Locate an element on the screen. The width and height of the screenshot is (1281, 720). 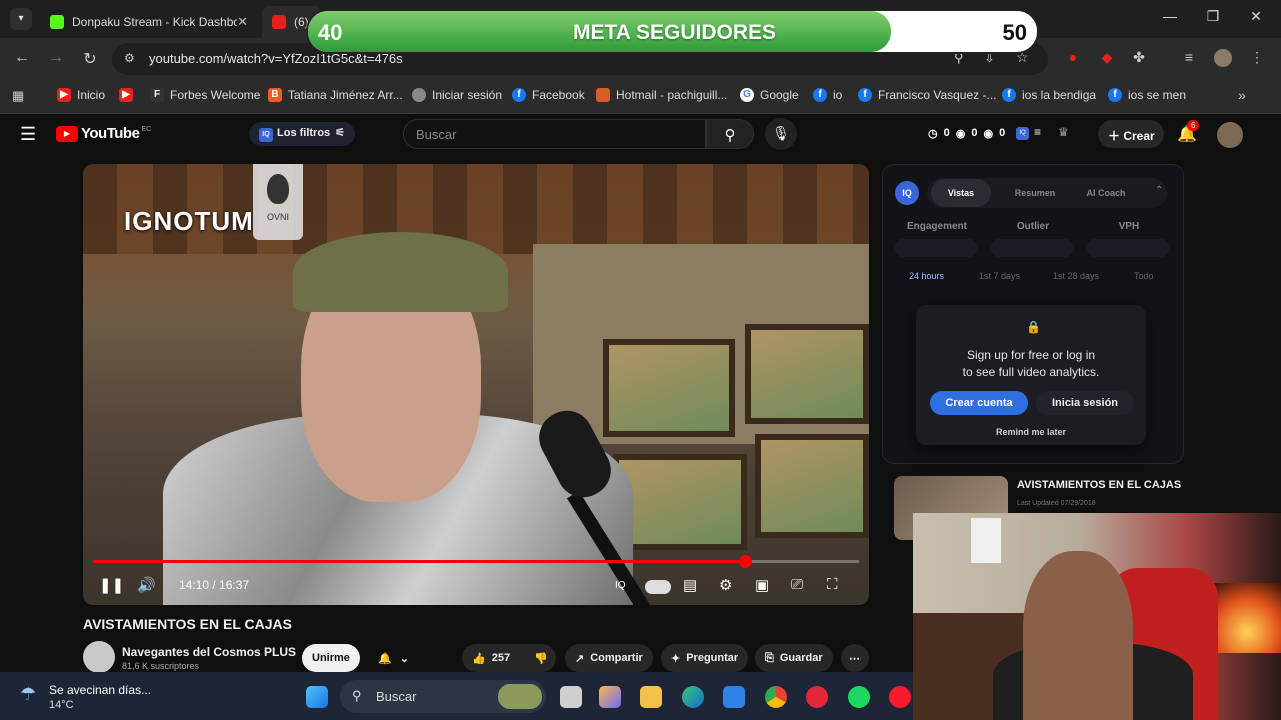
site-info-icon: ⚙ is located at coordinates (129, 58).